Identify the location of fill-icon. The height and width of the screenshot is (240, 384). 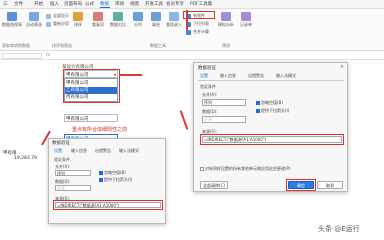
(156, 16).